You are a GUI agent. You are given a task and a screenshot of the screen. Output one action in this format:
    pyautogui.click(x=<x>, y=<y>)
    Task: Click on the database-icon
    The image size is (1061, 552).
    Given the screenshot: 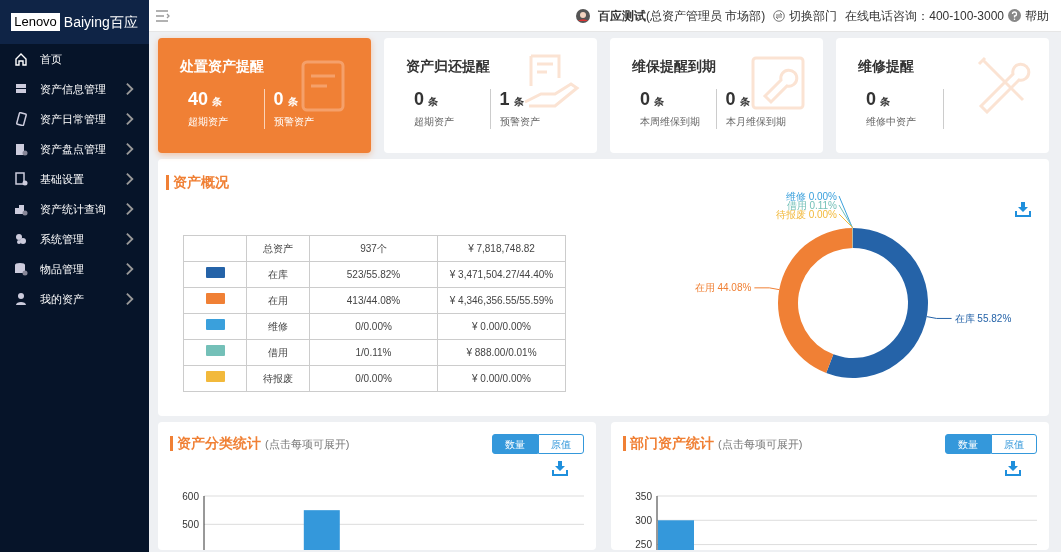 What is the action you would take?
    pyautogui.click(x=21, y=269)
    